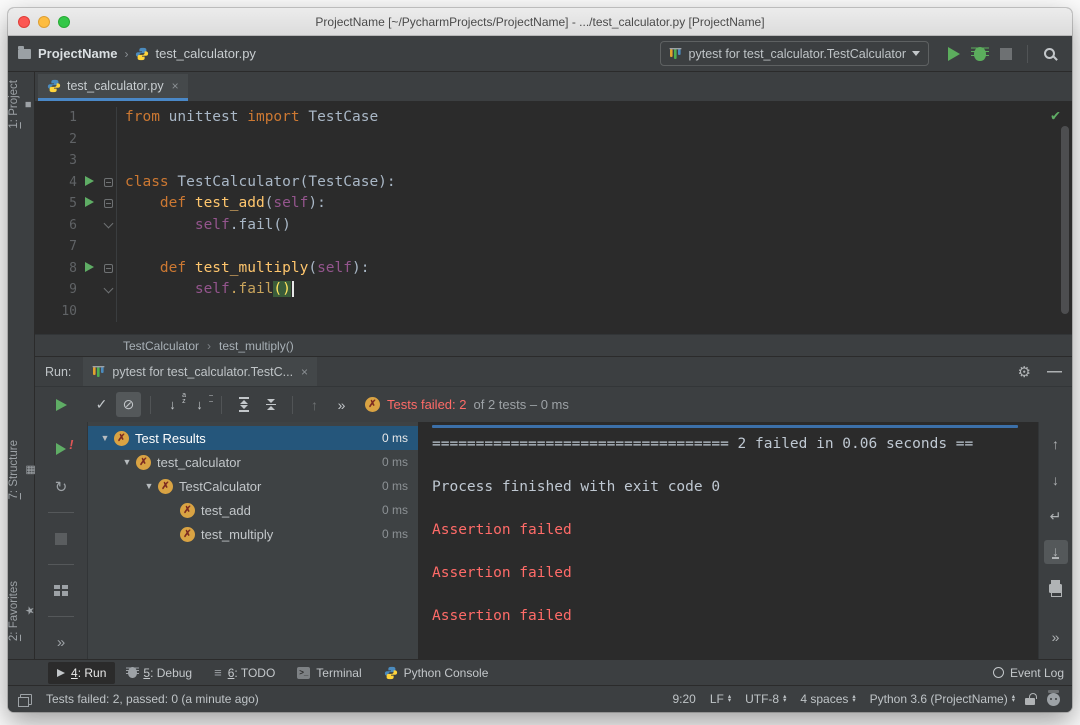 Image resolution: width=1080 pixels, height=725 pixels. I want to click on breadcrumb-file: test_calculator.py, so click(205, 53).